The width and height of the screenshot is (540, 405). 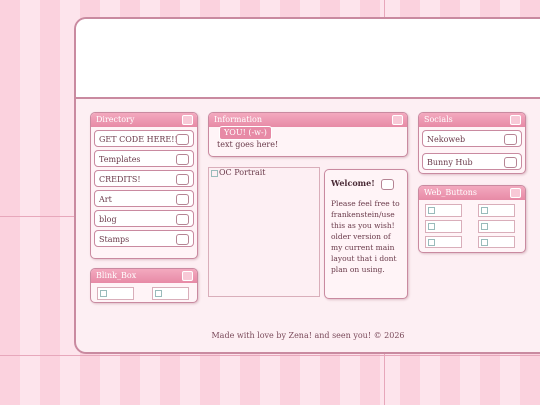 I want to click on socials-panel: Socials Nekoweb Bunny Hub, so click(x=472, y=143).